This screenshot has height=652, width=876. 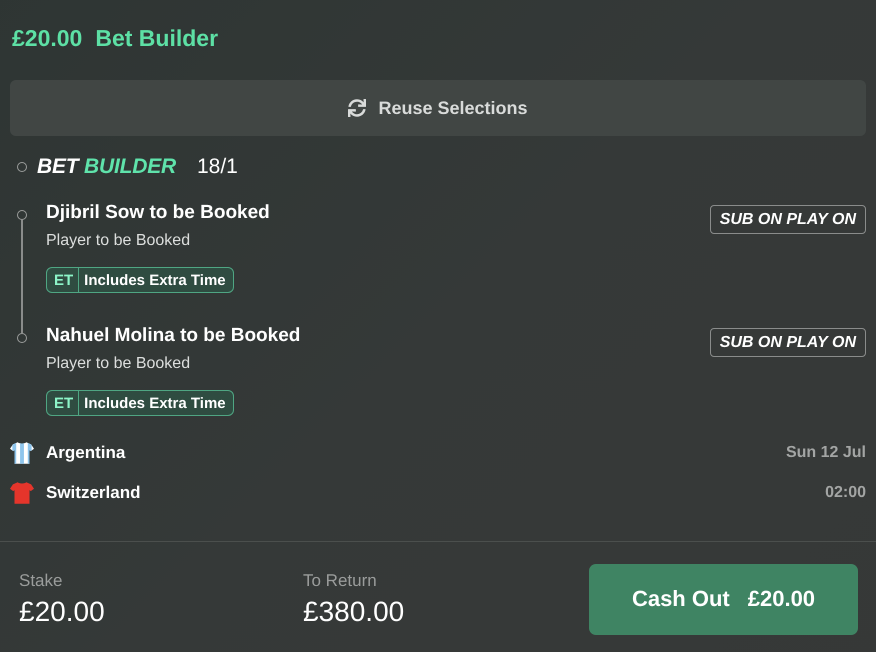 I want to click on selection-title: Nahuel Molina to be Booked, so click(x=173, y=336).